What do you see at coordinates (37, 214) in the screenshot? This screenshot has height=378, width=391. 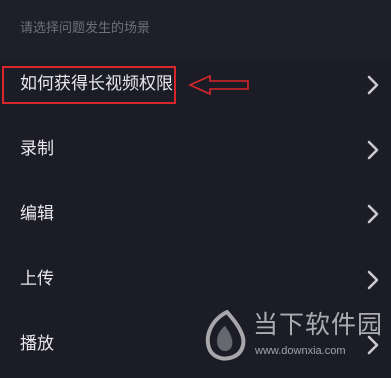 I see `menu-item-label: 编辑` at bounding box center [37, 214].